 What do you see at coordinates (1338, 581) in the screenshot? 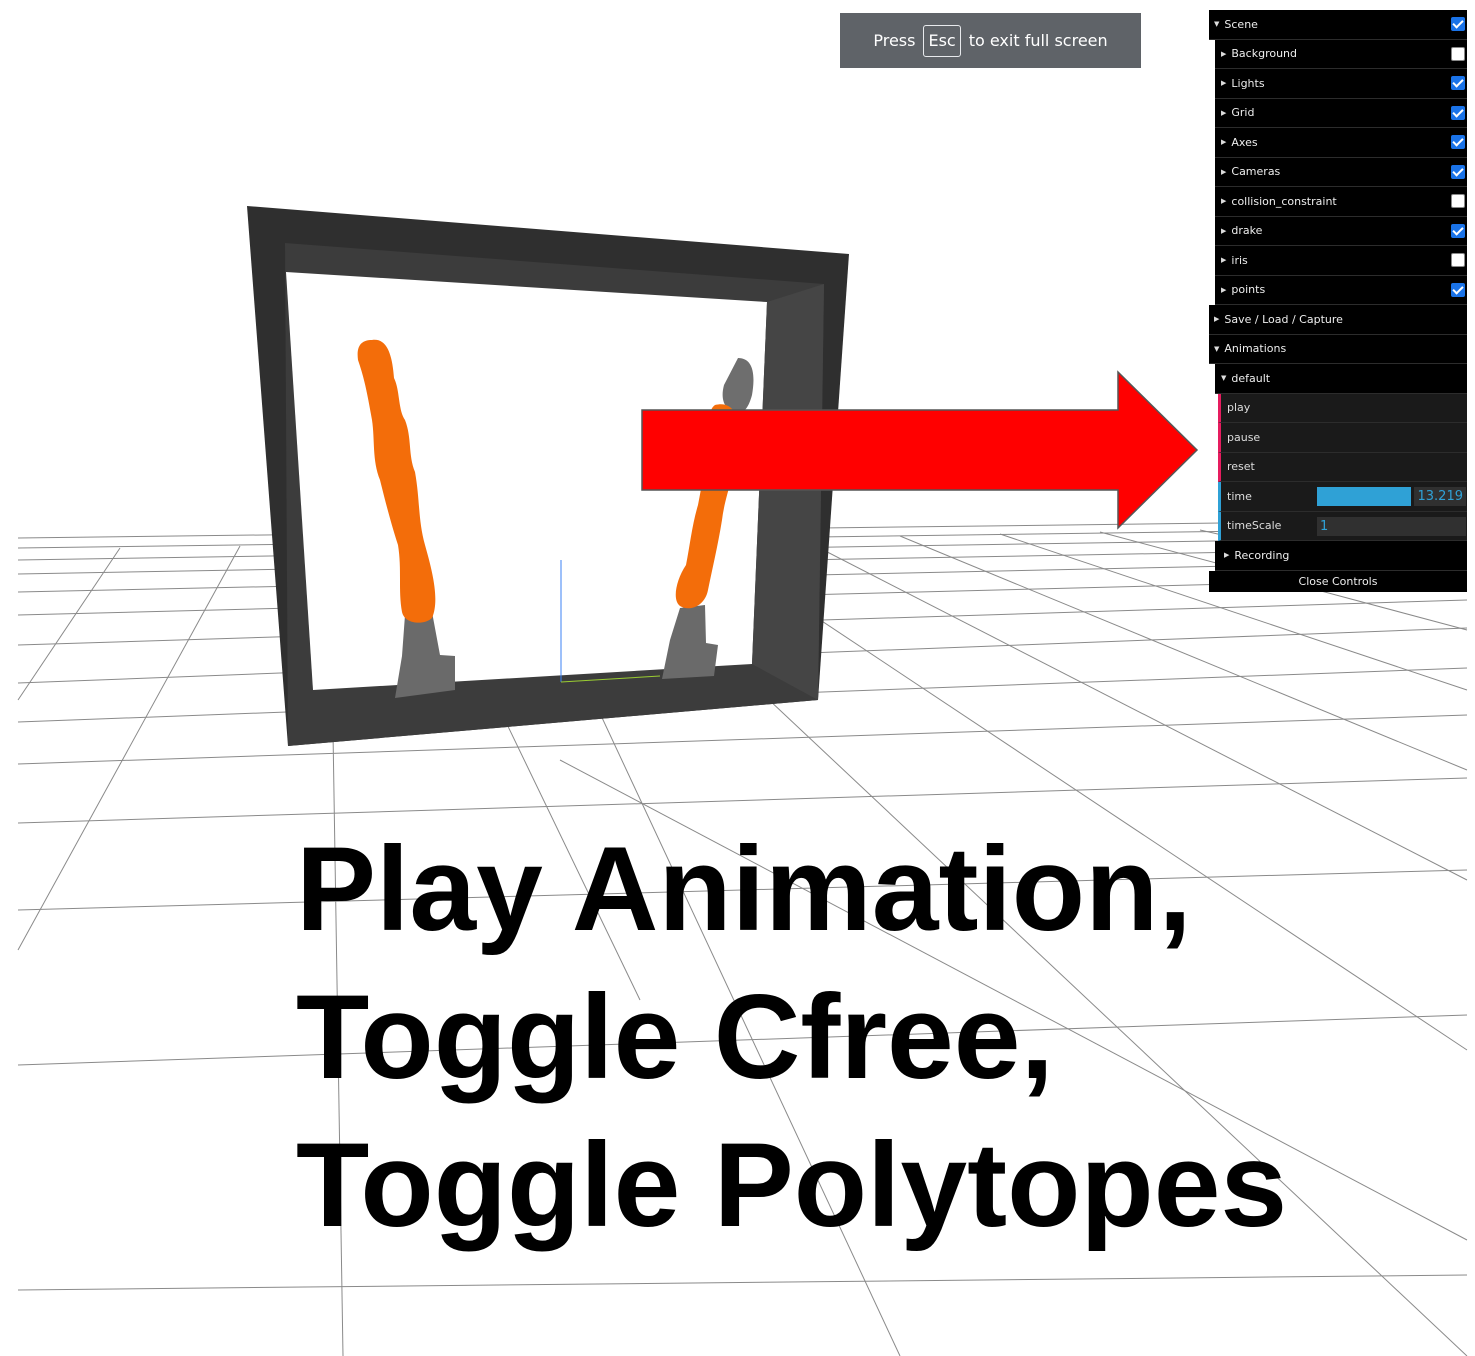
I see `close-controls-button: Close Controls` at bounding box center [1338, 581].